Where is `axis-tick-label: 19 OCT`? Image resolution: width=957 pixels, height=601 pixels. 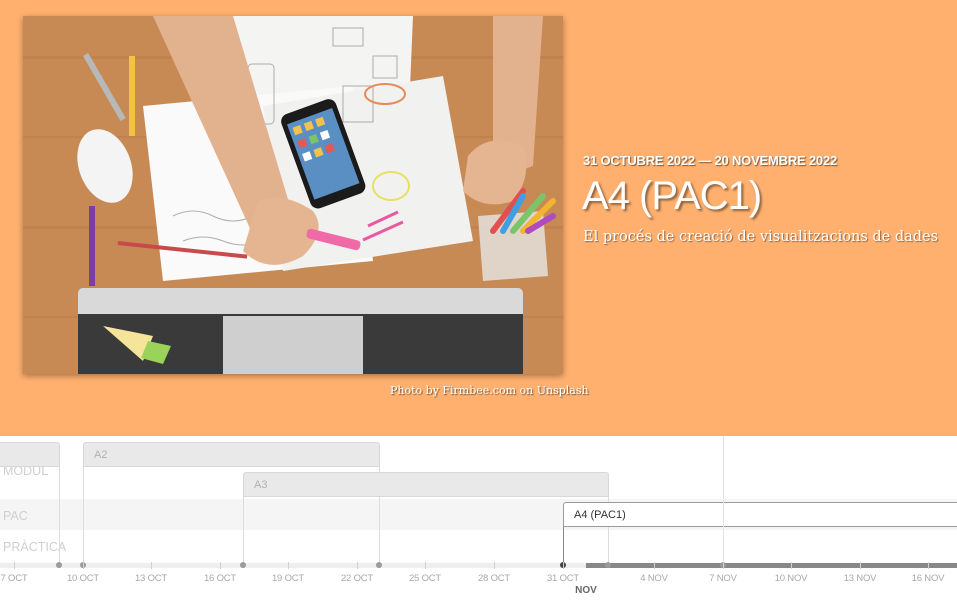
axis-tick-label: 19 OCT is located at coordinates (288, 578).